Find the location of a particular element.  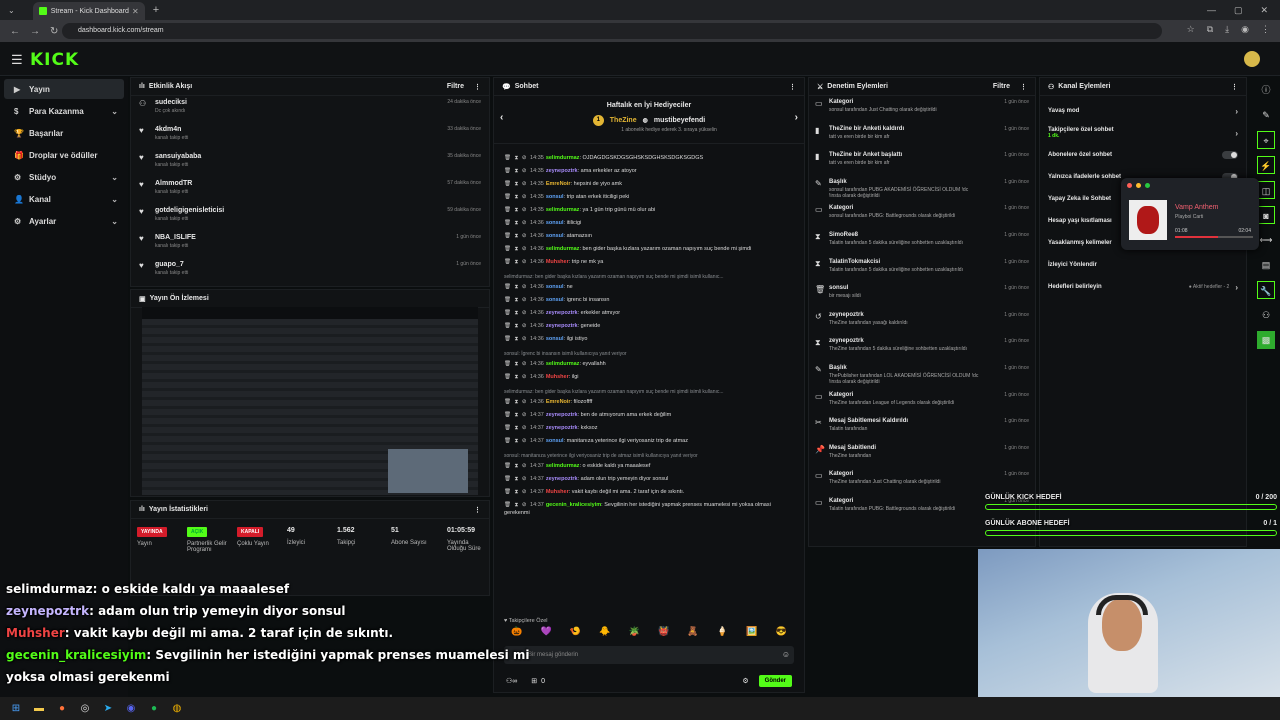

users-icon: ⚇∞ is located at coordinates (511, 681).